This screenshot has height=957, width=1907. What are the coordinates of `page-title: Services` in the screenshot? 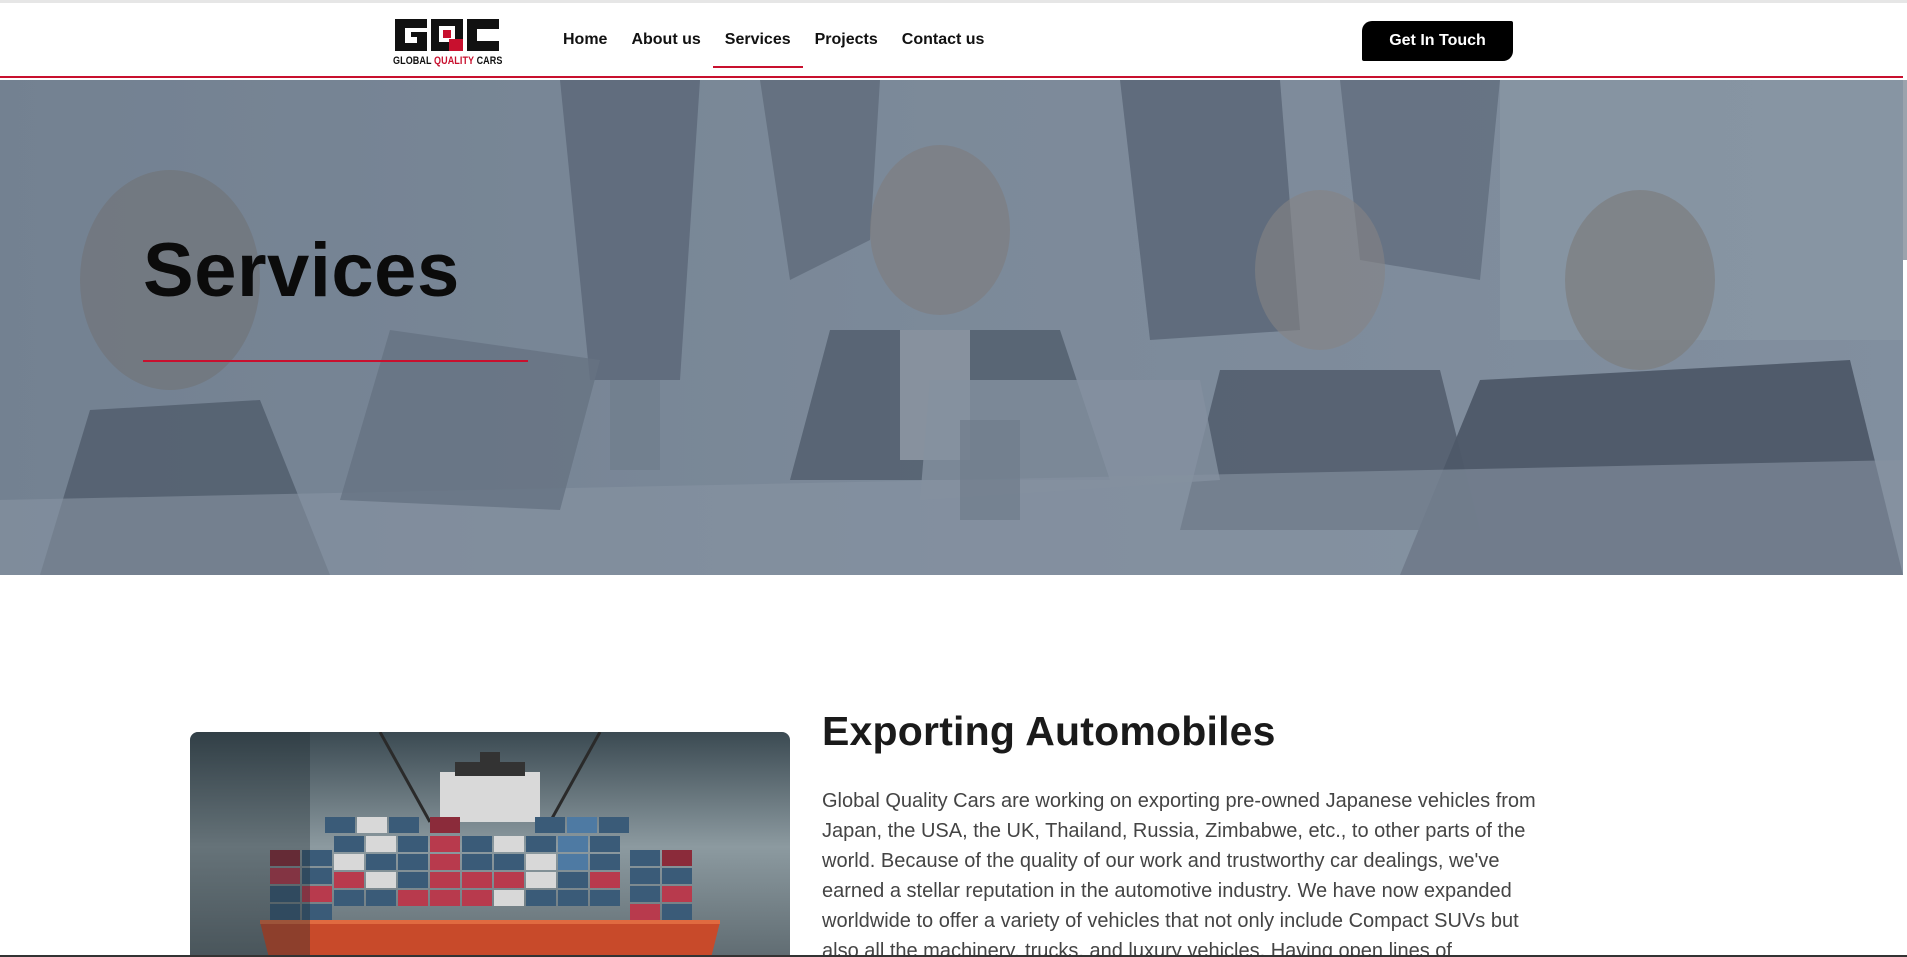 It's located at (301, 270).